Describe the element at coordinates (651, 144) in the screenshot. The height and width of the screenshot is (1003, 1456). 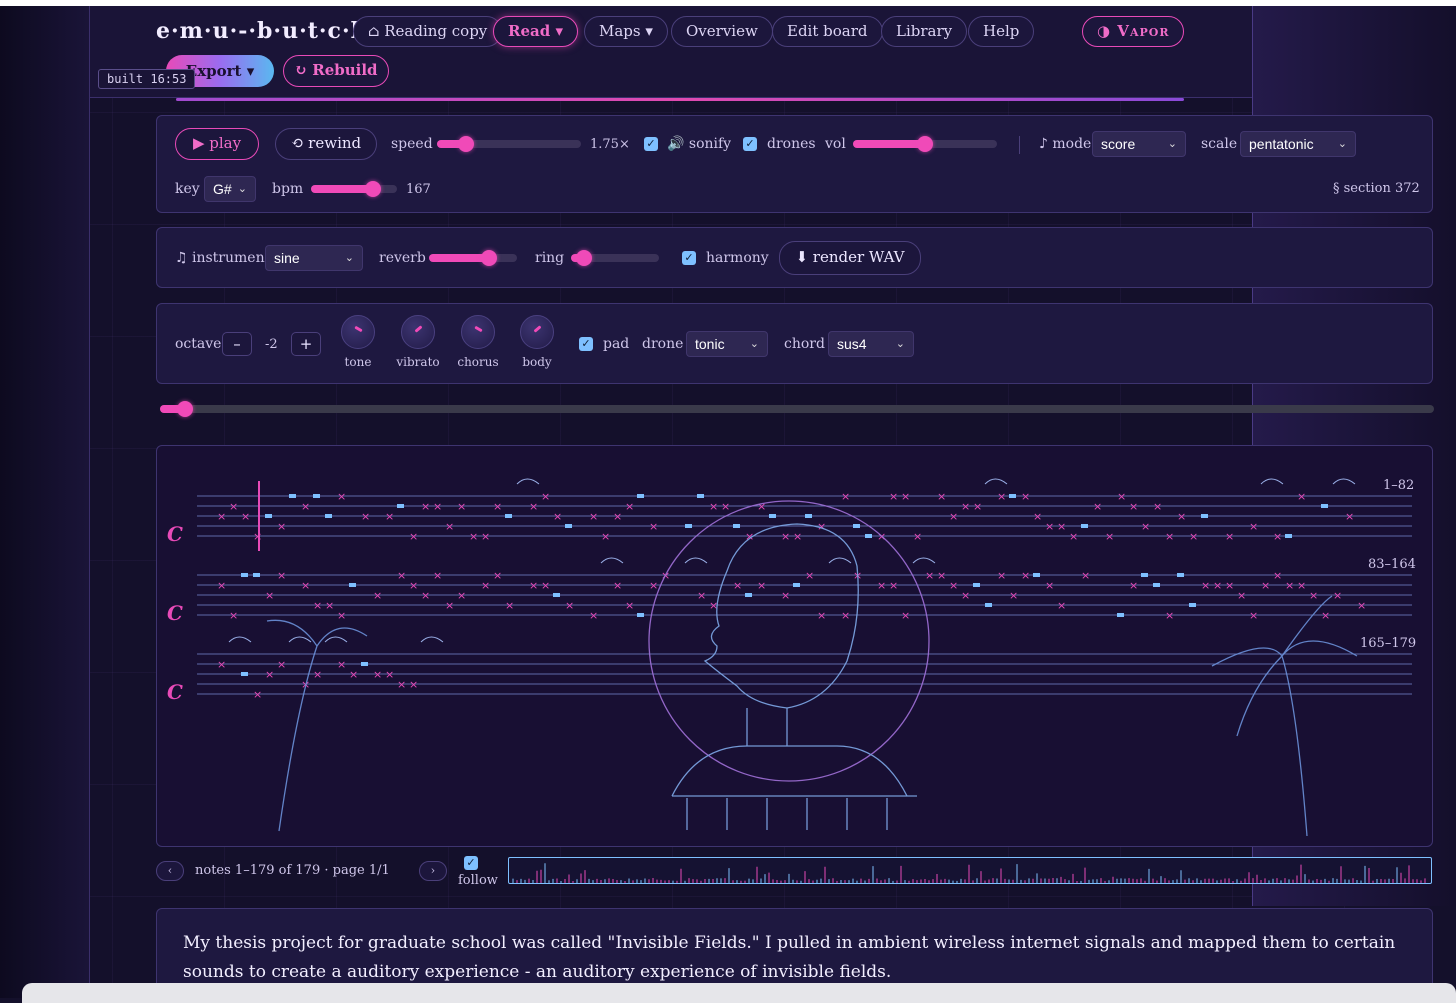
I see `sonify-checkbox: ✓` at that location.